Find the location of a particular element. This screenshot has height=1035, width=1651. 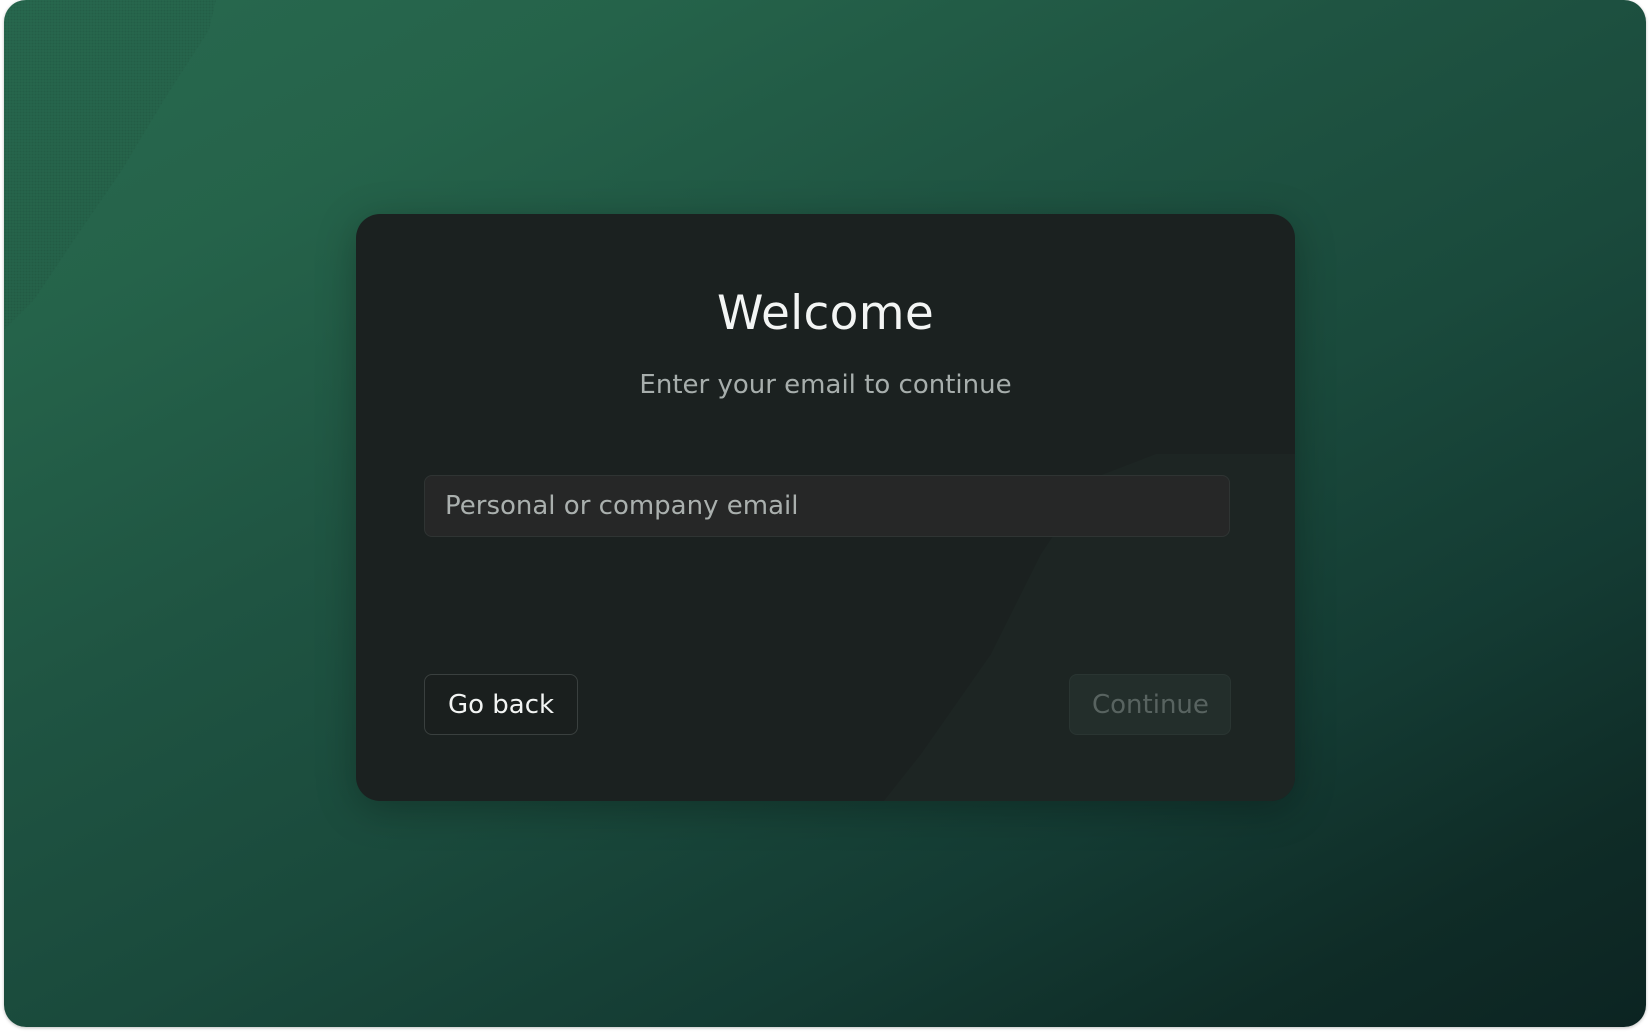

go-back-button: Go back is located at coordinates (501, 704).